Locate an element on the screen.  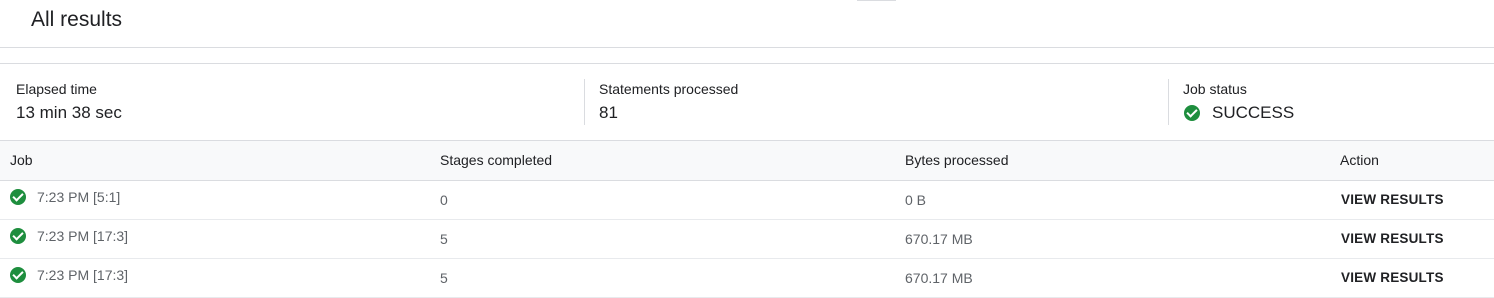
column-header-bytes: Bytes processed is located at coordinates (957, 160).